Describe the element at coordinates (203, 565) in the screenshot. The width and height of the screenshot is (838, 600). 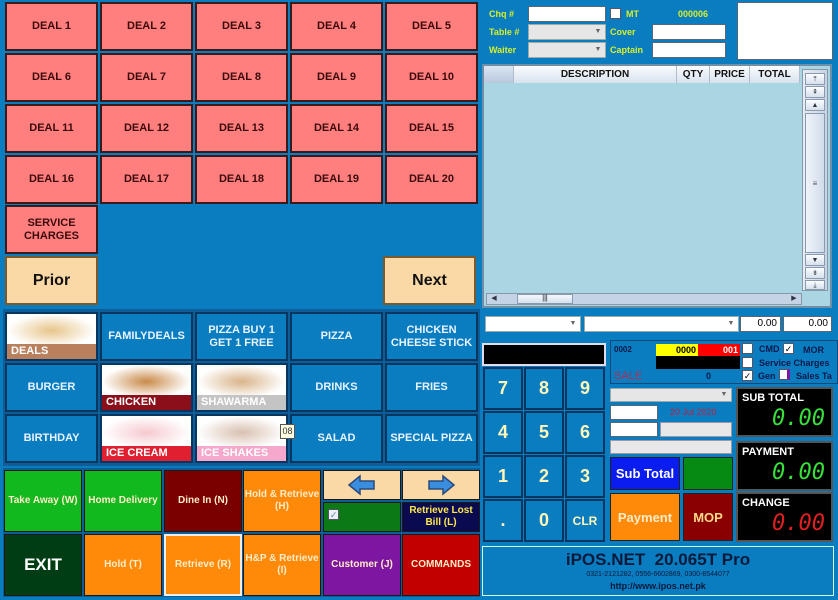
I see `retrieve-button: Retrieve (R)` at that location.